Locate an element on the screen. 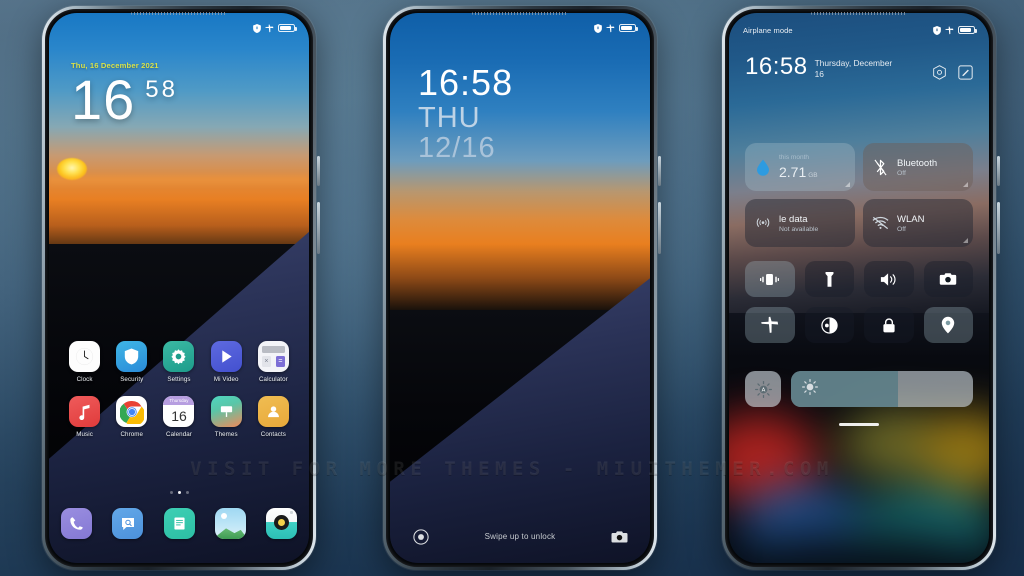 The height and width of the screenshot is (576, 1024). tile-bluetooth: Bluetooth Off is located at coordinates (918, 167).